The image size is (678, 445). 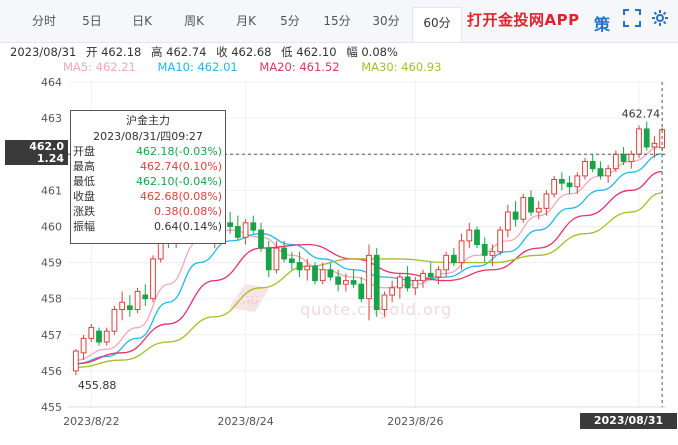 What do you see at coordinates (51, 190) in the screenshot?
I see `y-tick-label: 461` at bounding box center [51, 190].